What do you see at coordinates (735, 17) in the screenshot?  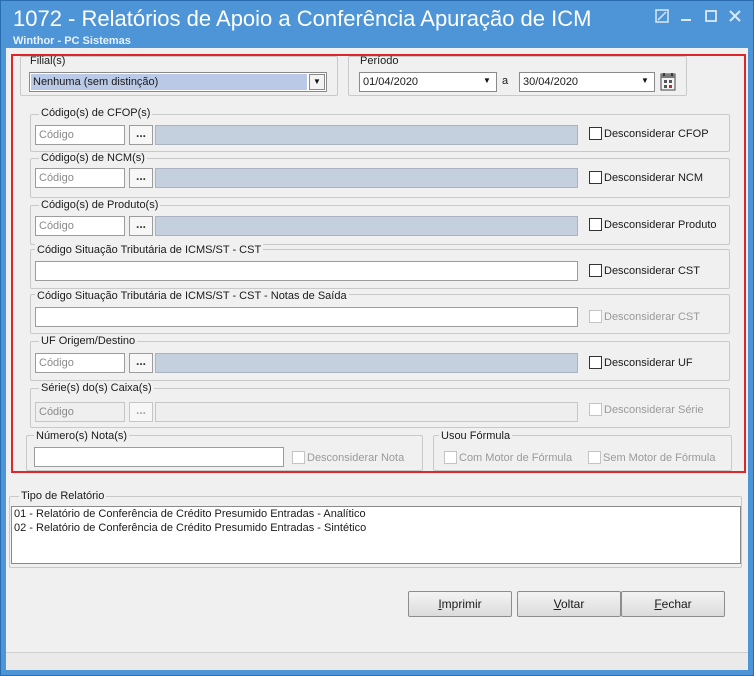 I see `close-icon` at bounding box center [735, 17].